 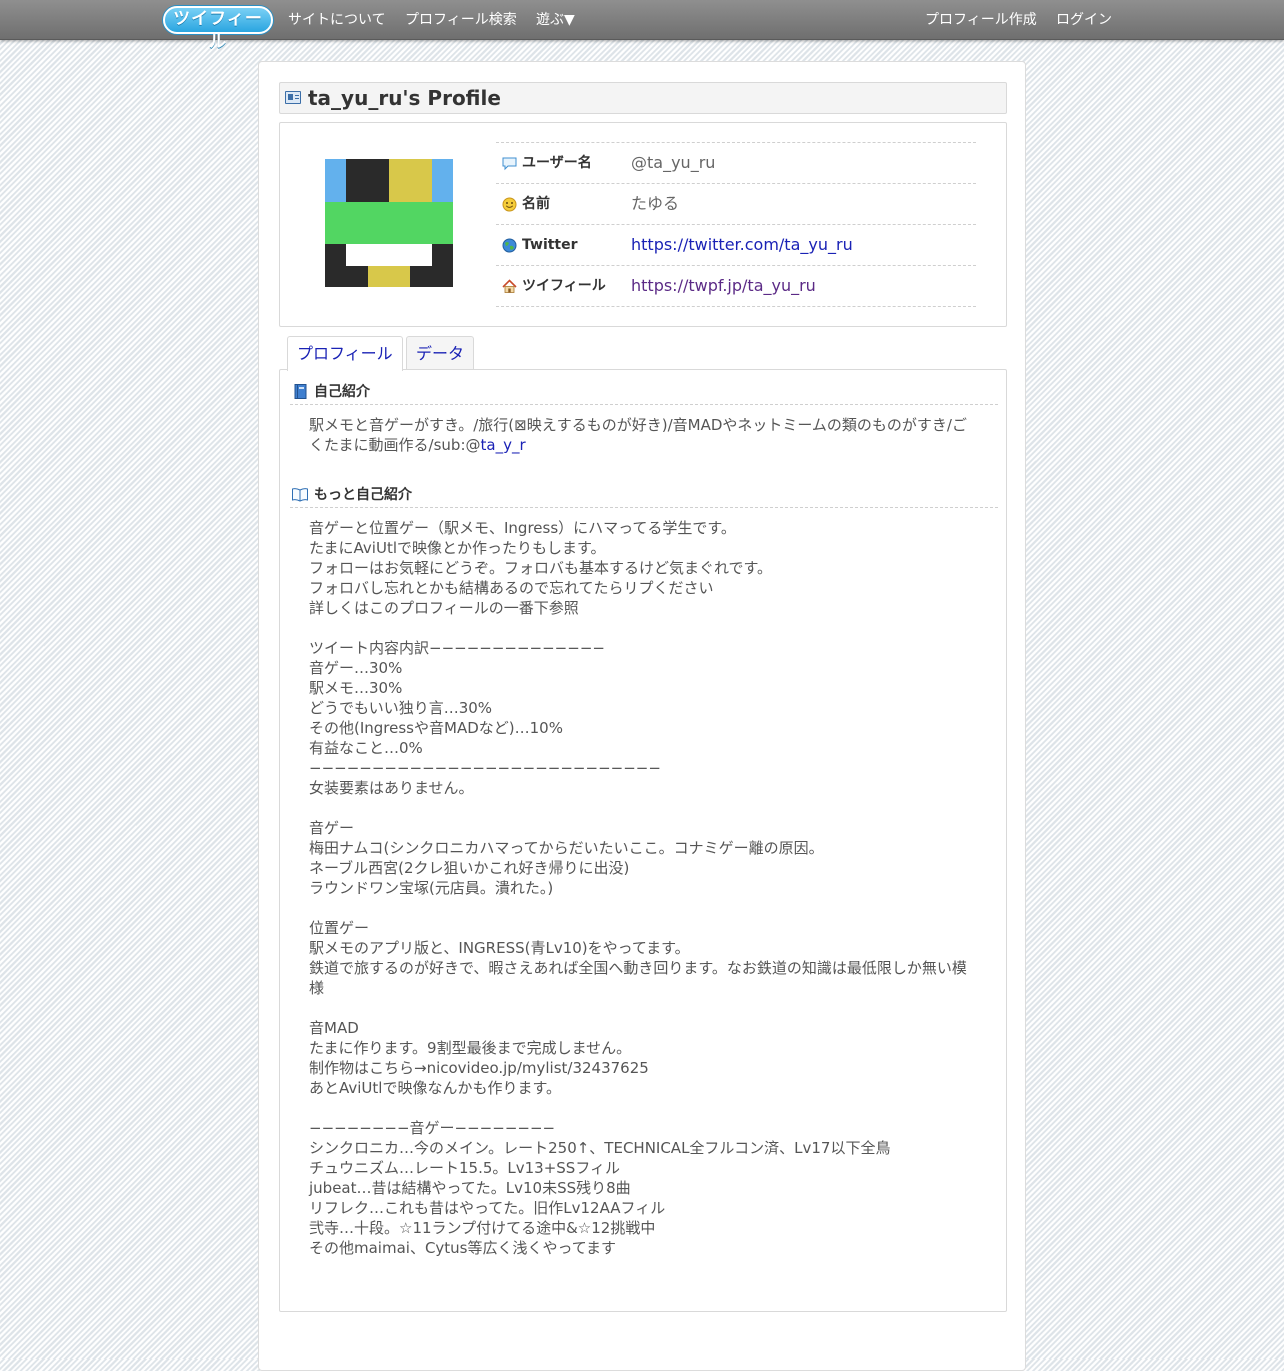 What do you see at coordinates (555, 20) in the screenshot?
I see `nav-play-dropdown: 遊ぶ▼` at bounding box center [555, 20].